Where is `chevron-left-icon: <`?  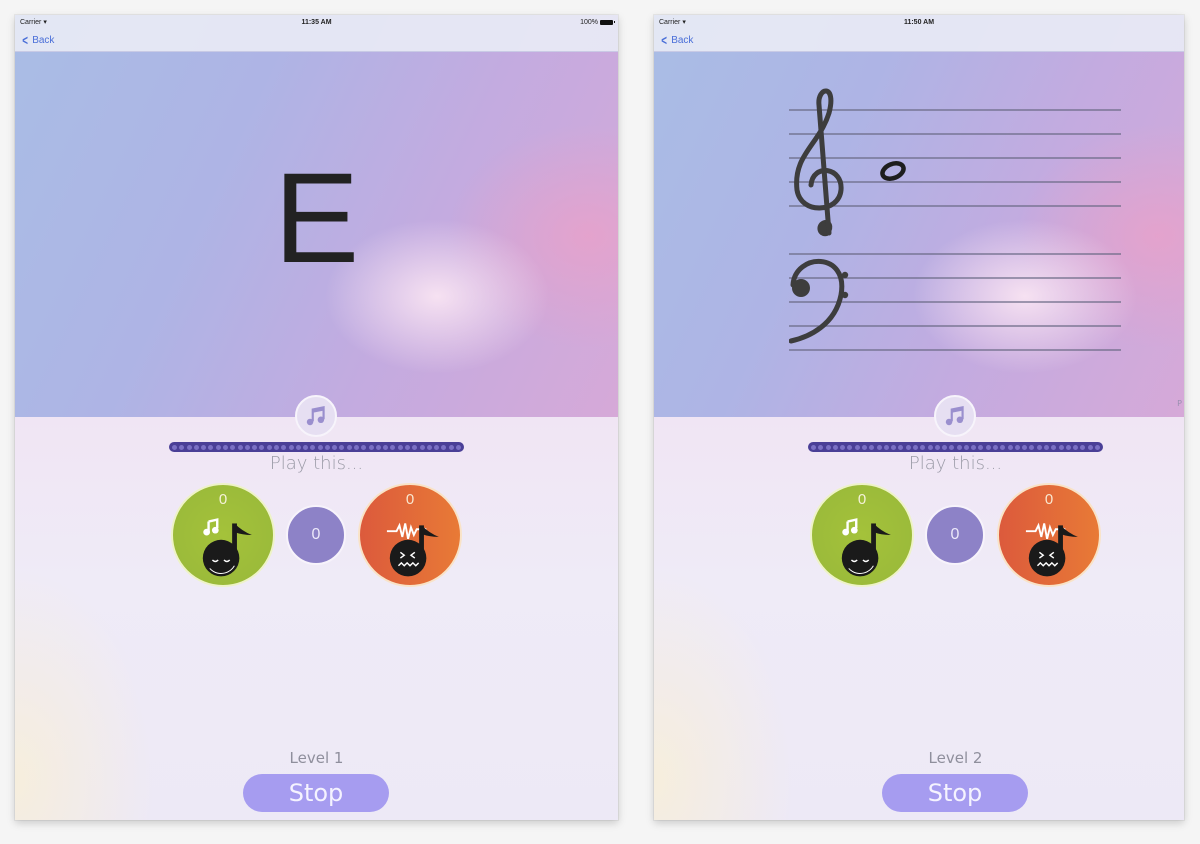
chevron-left-icon: < is located at coordinates (664, 40).